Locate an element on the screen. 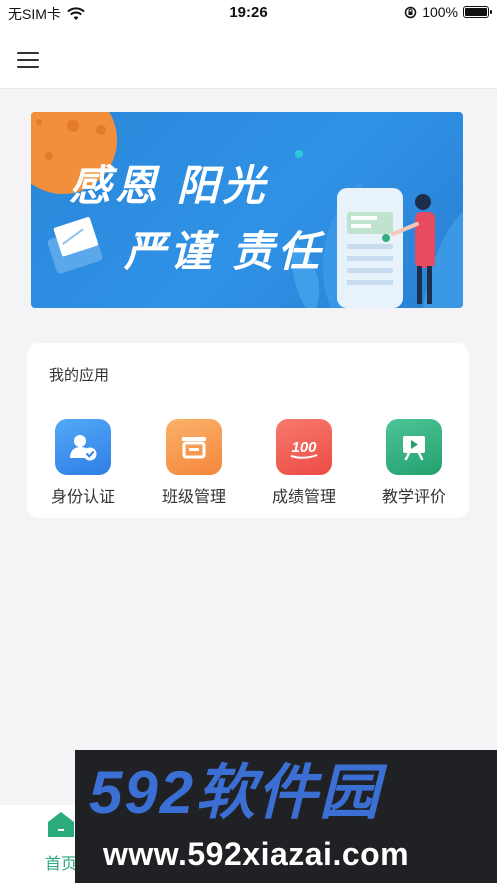  status-bar: 无SIM卡 19:26 100% is located at coordinates (248, 13).